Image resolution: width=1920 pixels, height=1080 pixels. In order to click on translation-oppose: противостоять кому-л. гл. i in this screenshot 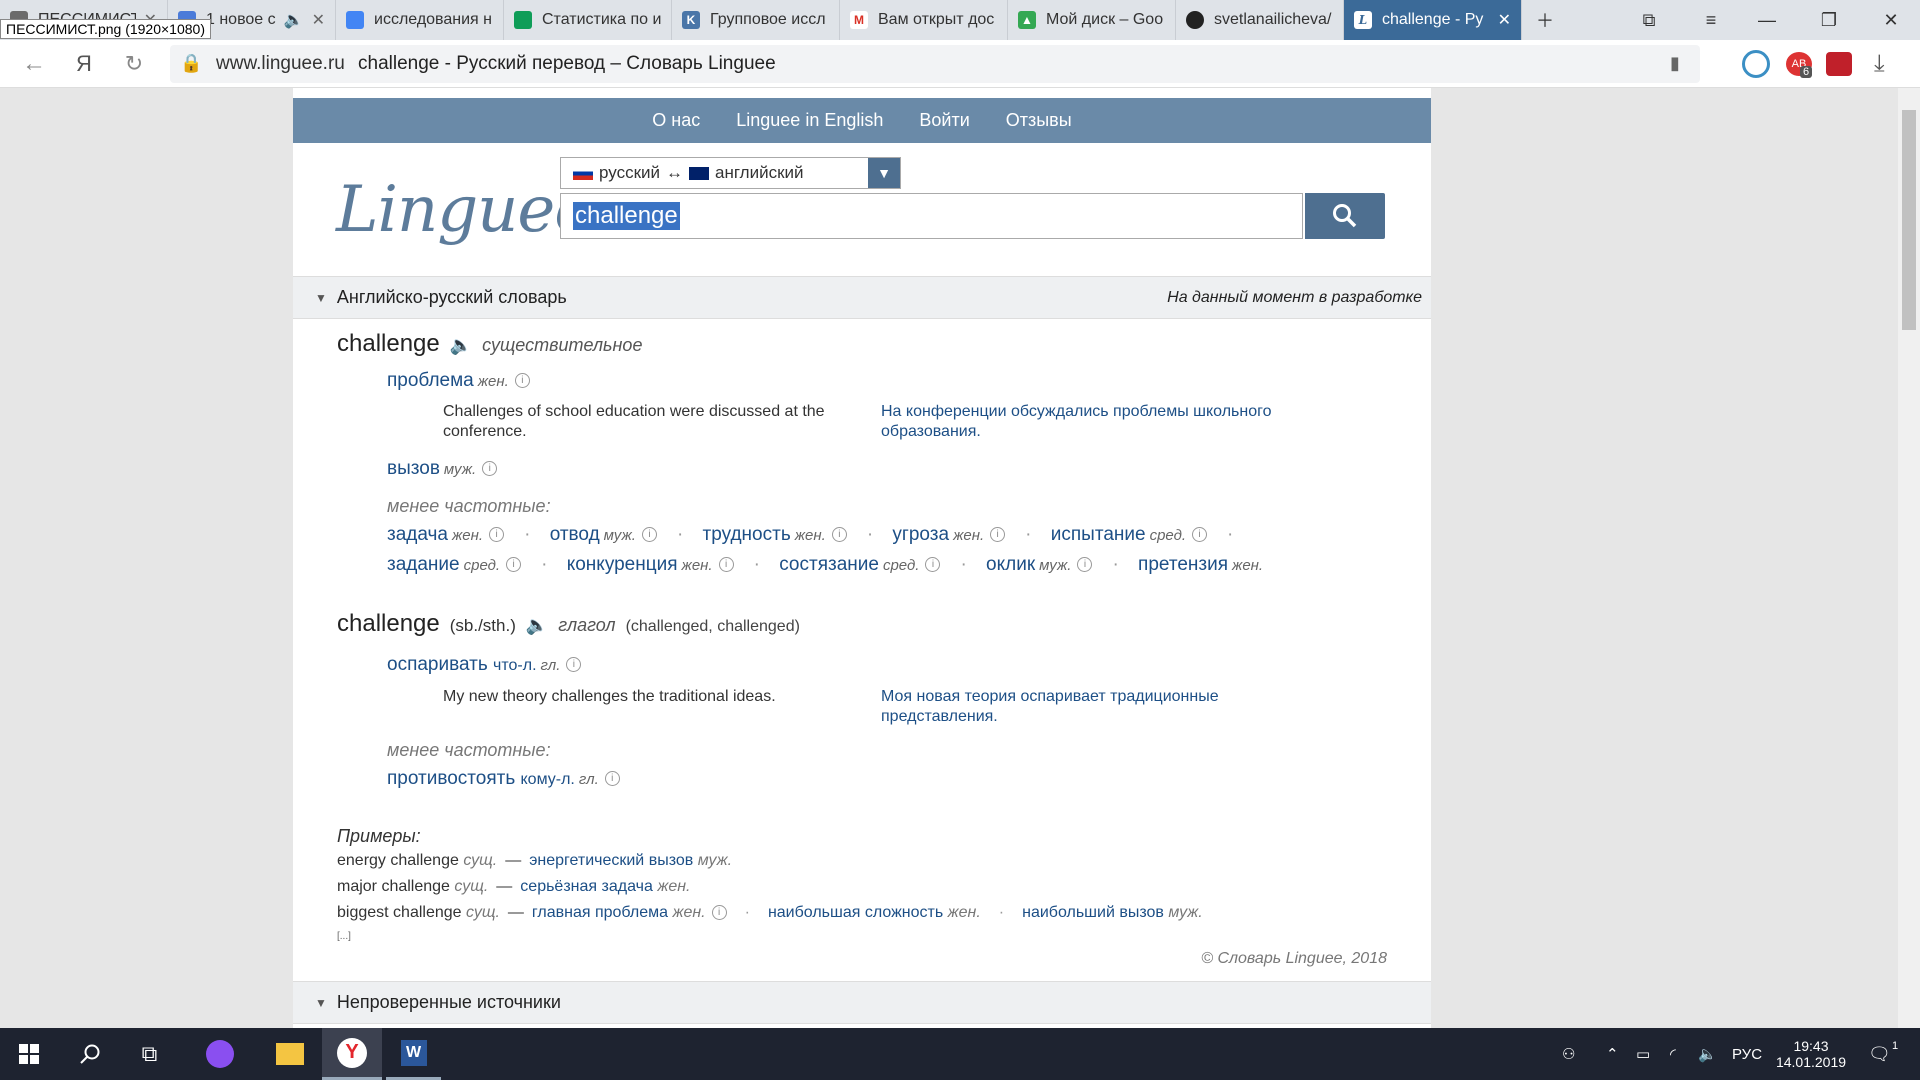, I will do `click(503, 779)`.